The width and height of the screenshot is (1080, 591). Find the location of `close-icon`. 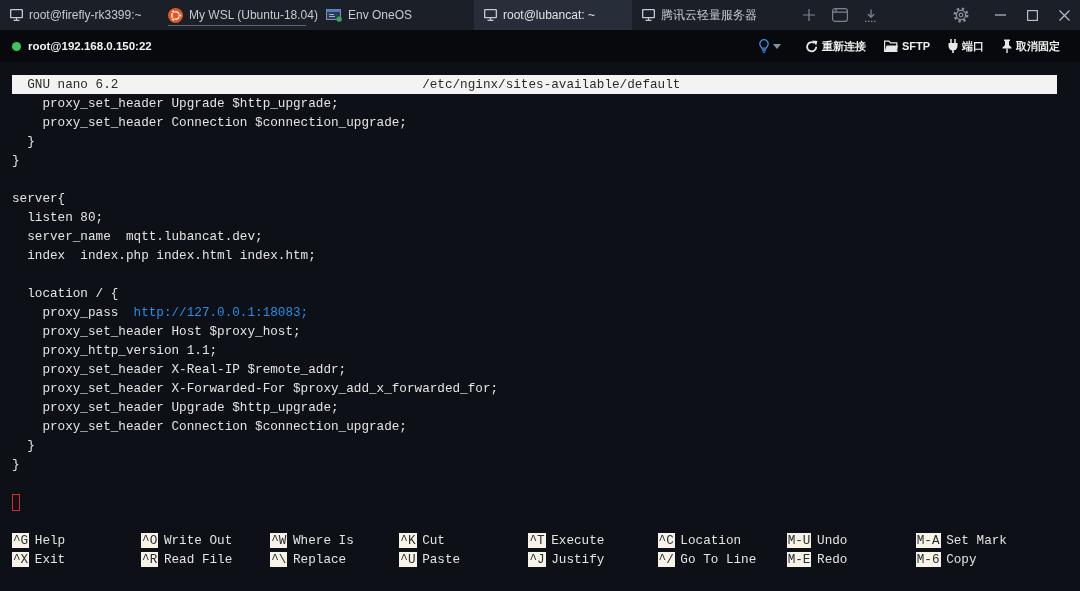

close-icon is located at coordinates (1064, 15).